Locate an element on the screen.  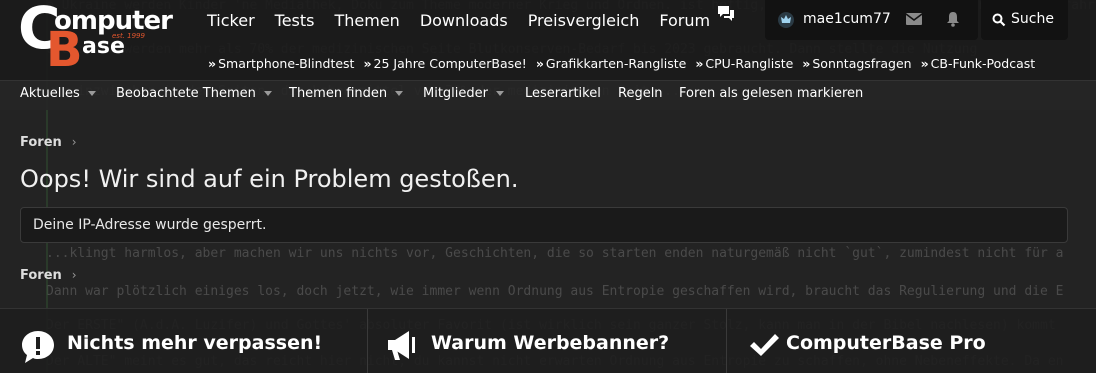
quicklink-grafikkarten: Grafikkarten-Rangliste is located at coordinates (611, 63).